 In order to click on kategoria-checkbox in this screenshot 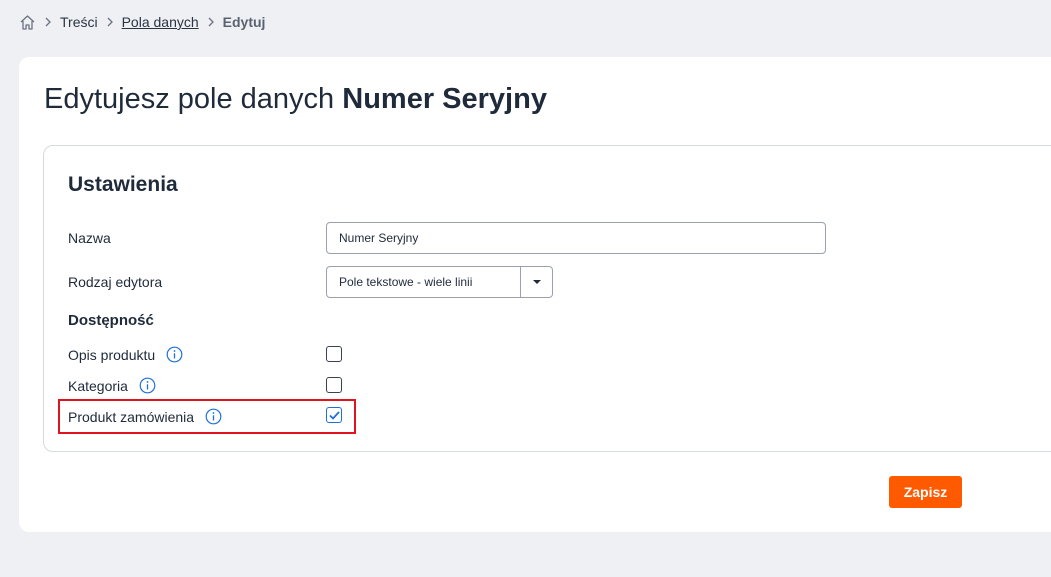, I will do `click(334, 385)`.